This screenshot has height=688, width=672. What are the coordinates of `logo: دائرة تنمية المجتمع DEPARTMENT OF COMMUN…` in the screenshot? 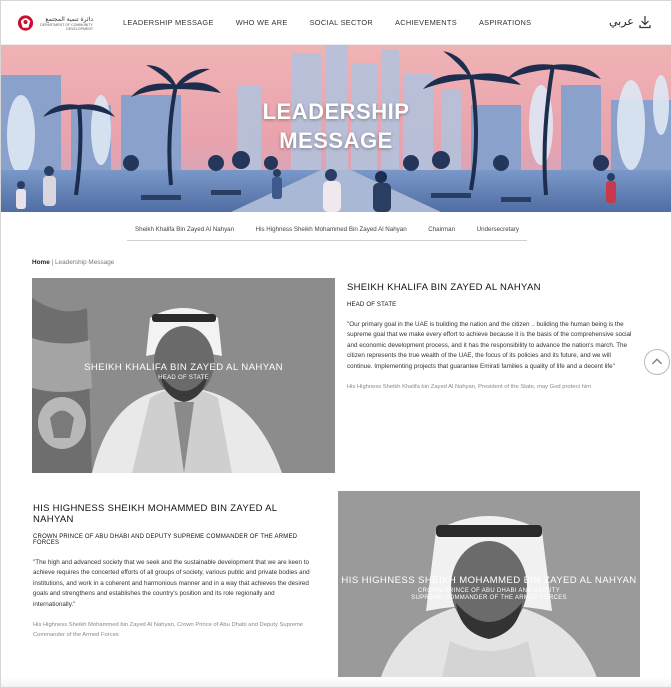 It's located at (55, 23).